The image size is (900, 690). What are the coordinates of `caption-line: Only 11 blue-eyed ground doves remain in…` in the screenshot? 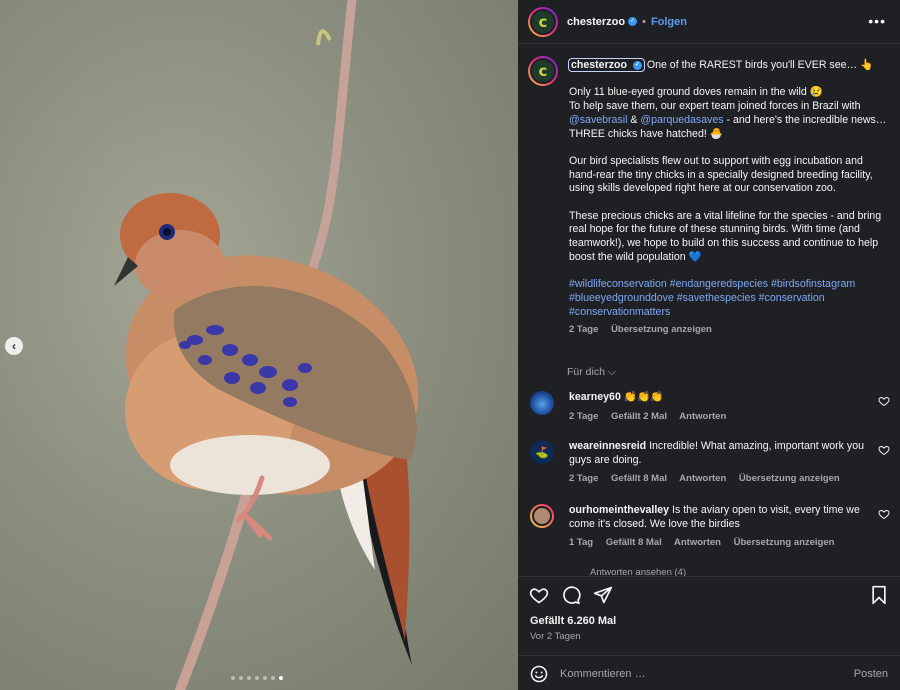 It's located at (696, 92).